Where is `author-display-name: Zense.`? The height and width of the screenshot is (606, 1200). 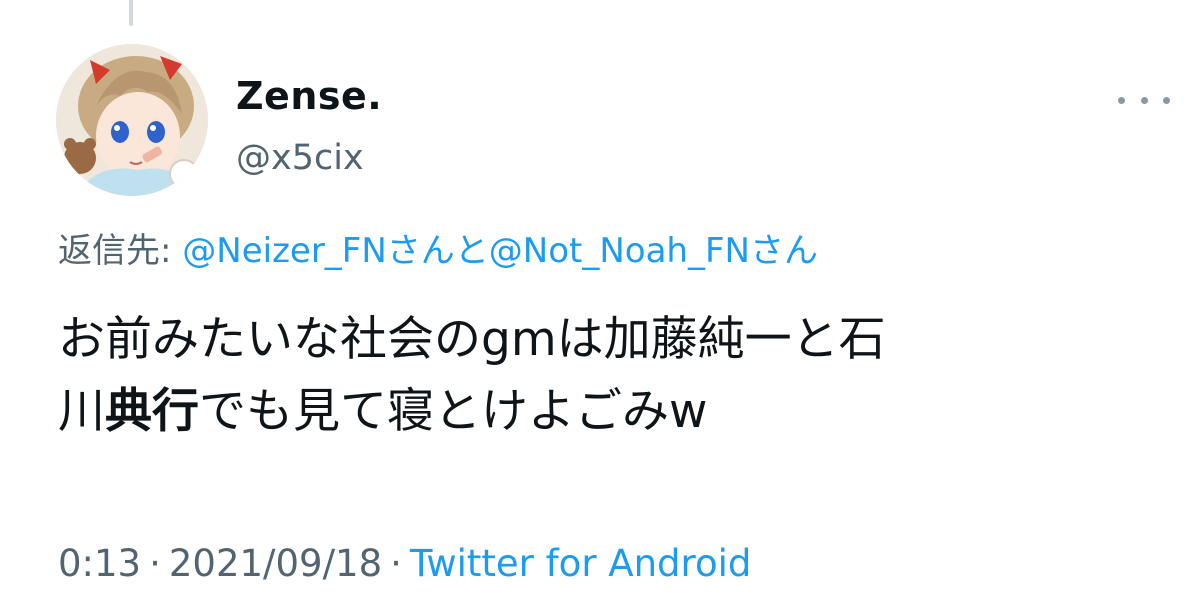
author-display-name: Zense. is located at coordinates (309, 96).